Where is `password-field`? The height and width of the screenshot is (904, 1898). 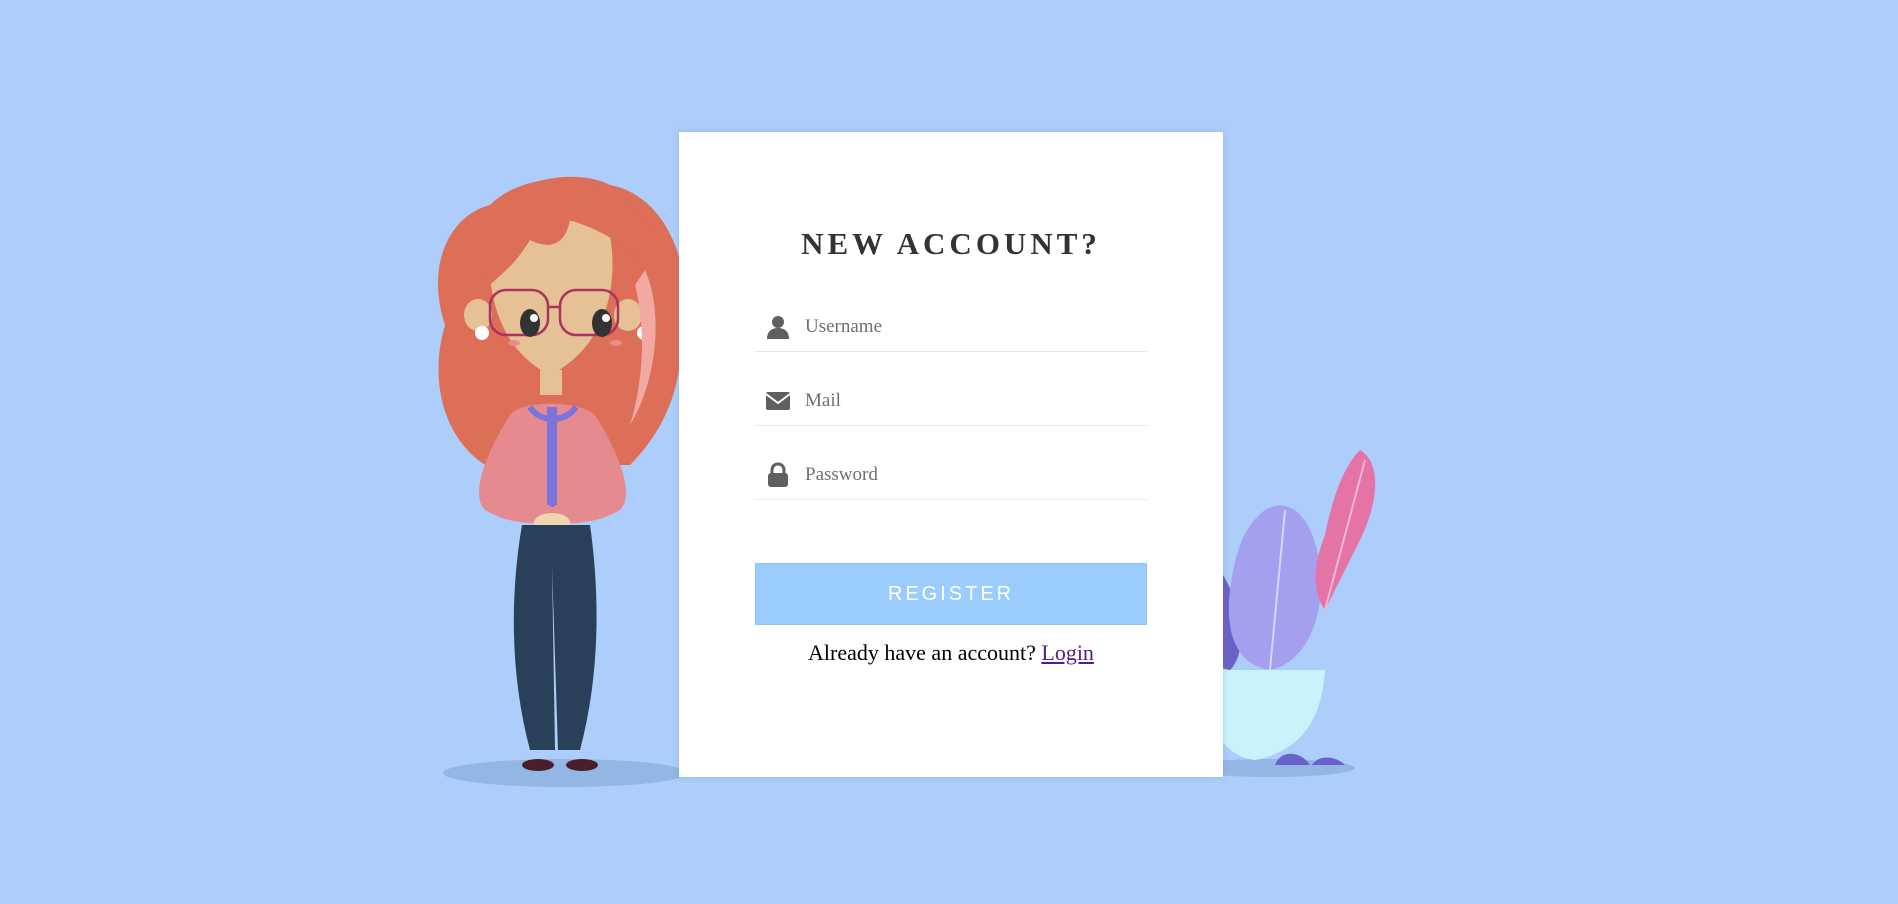 password-field is located at coordinates (951, 478).